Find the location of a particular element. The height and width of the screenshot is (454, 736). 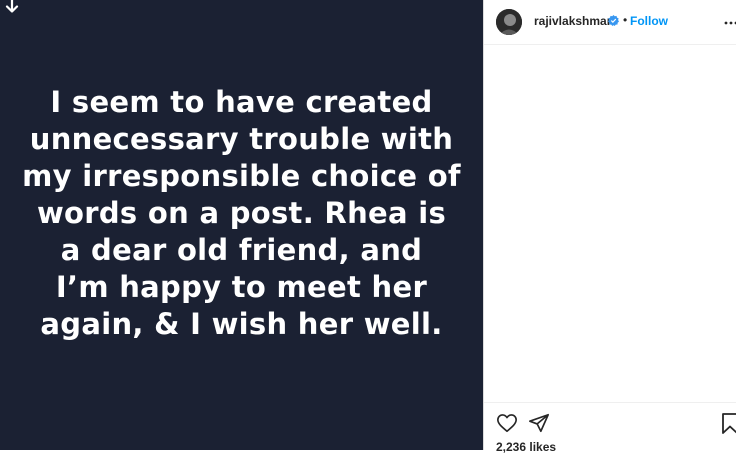

more-options-icon is located at coordinates (730, 23).